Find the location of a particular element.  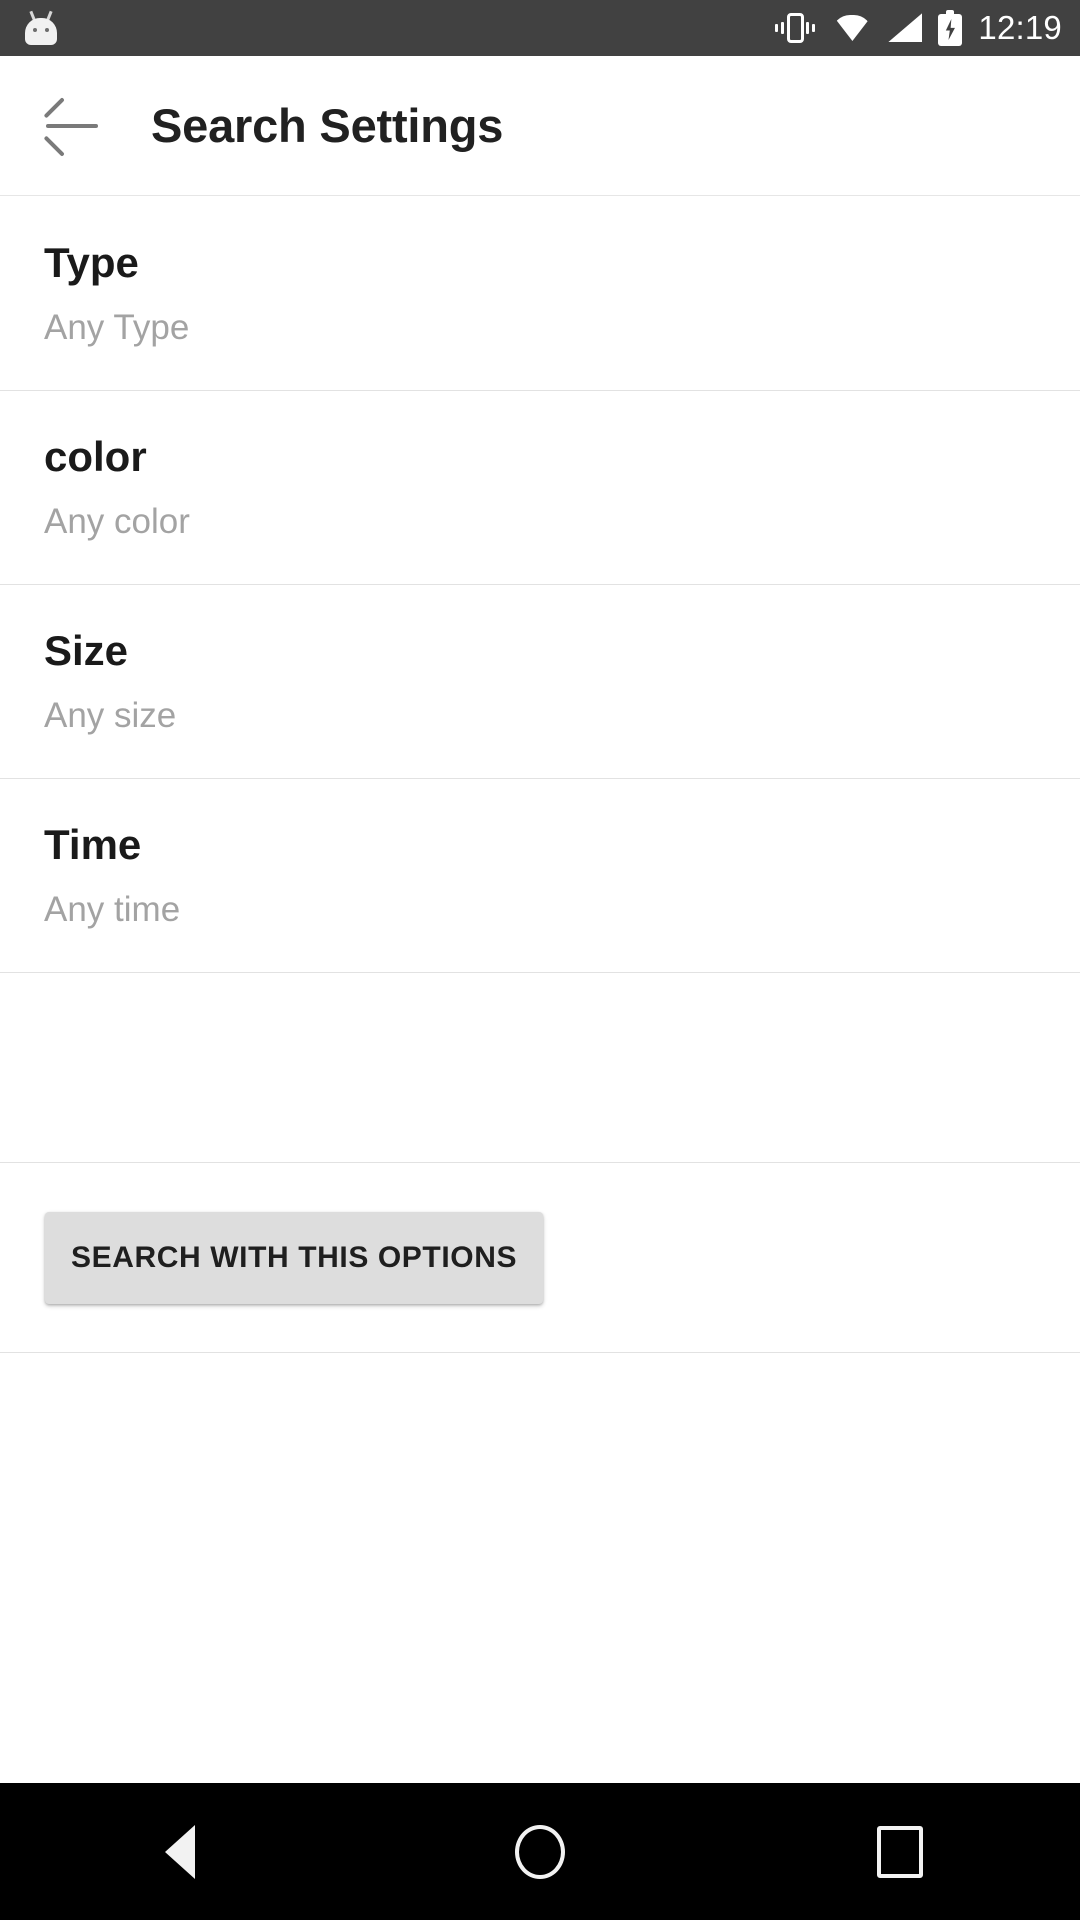

list-tail-spacer is located at coordinates (540, 1398).